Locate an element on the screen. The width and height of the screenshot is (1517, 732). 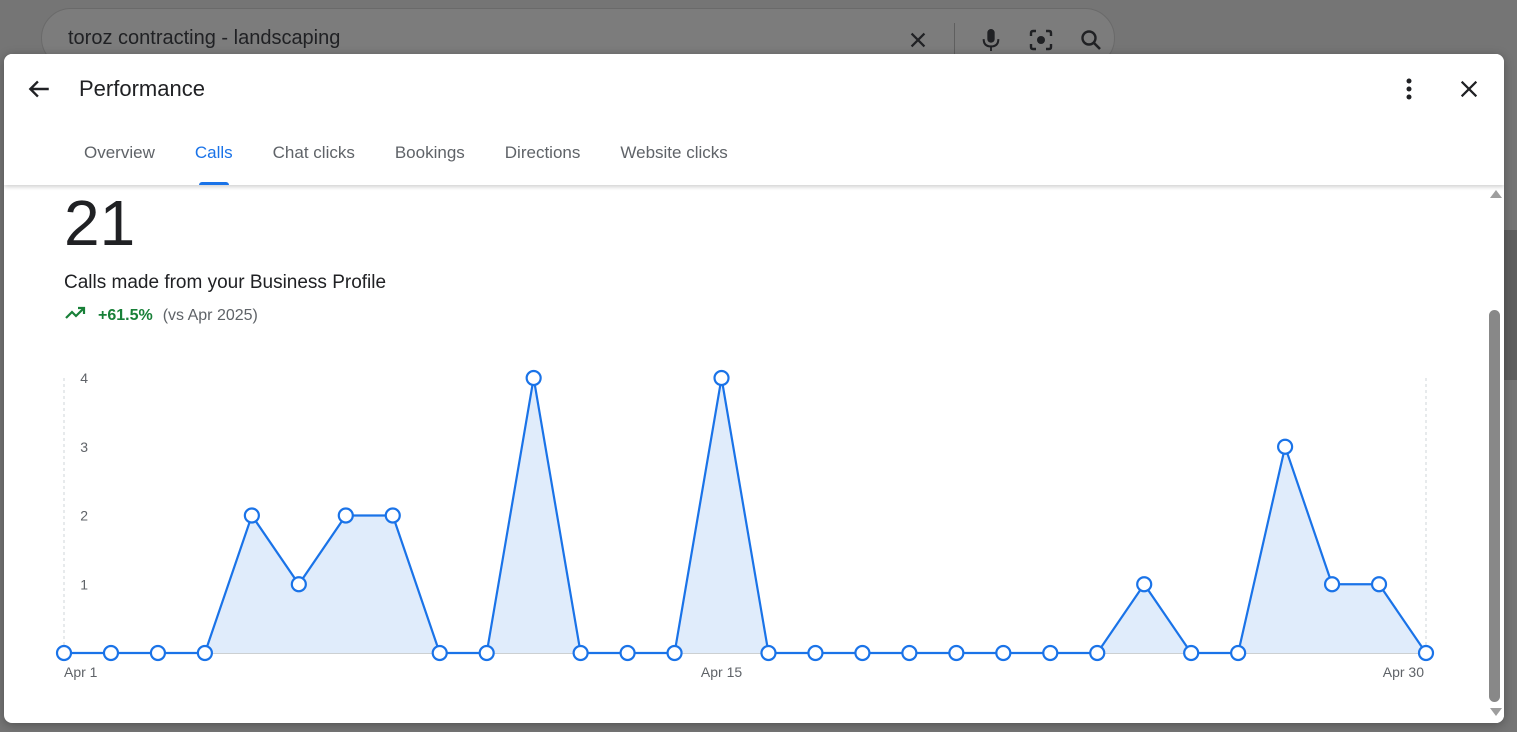
chart-y-tick-label: 4 is located at coordinates (84, 378).